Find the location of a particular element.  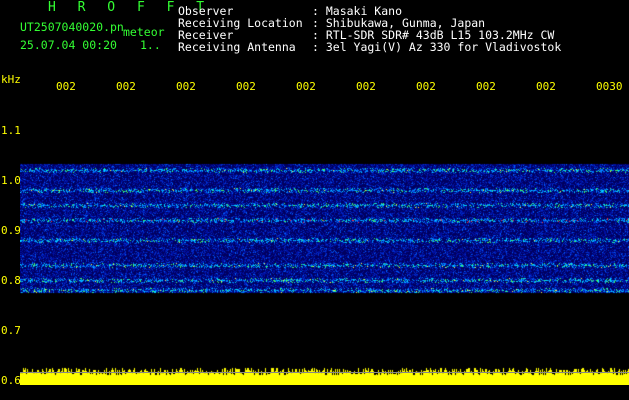

y-tick-label: 1.1 is located at coordinates (11, 130).